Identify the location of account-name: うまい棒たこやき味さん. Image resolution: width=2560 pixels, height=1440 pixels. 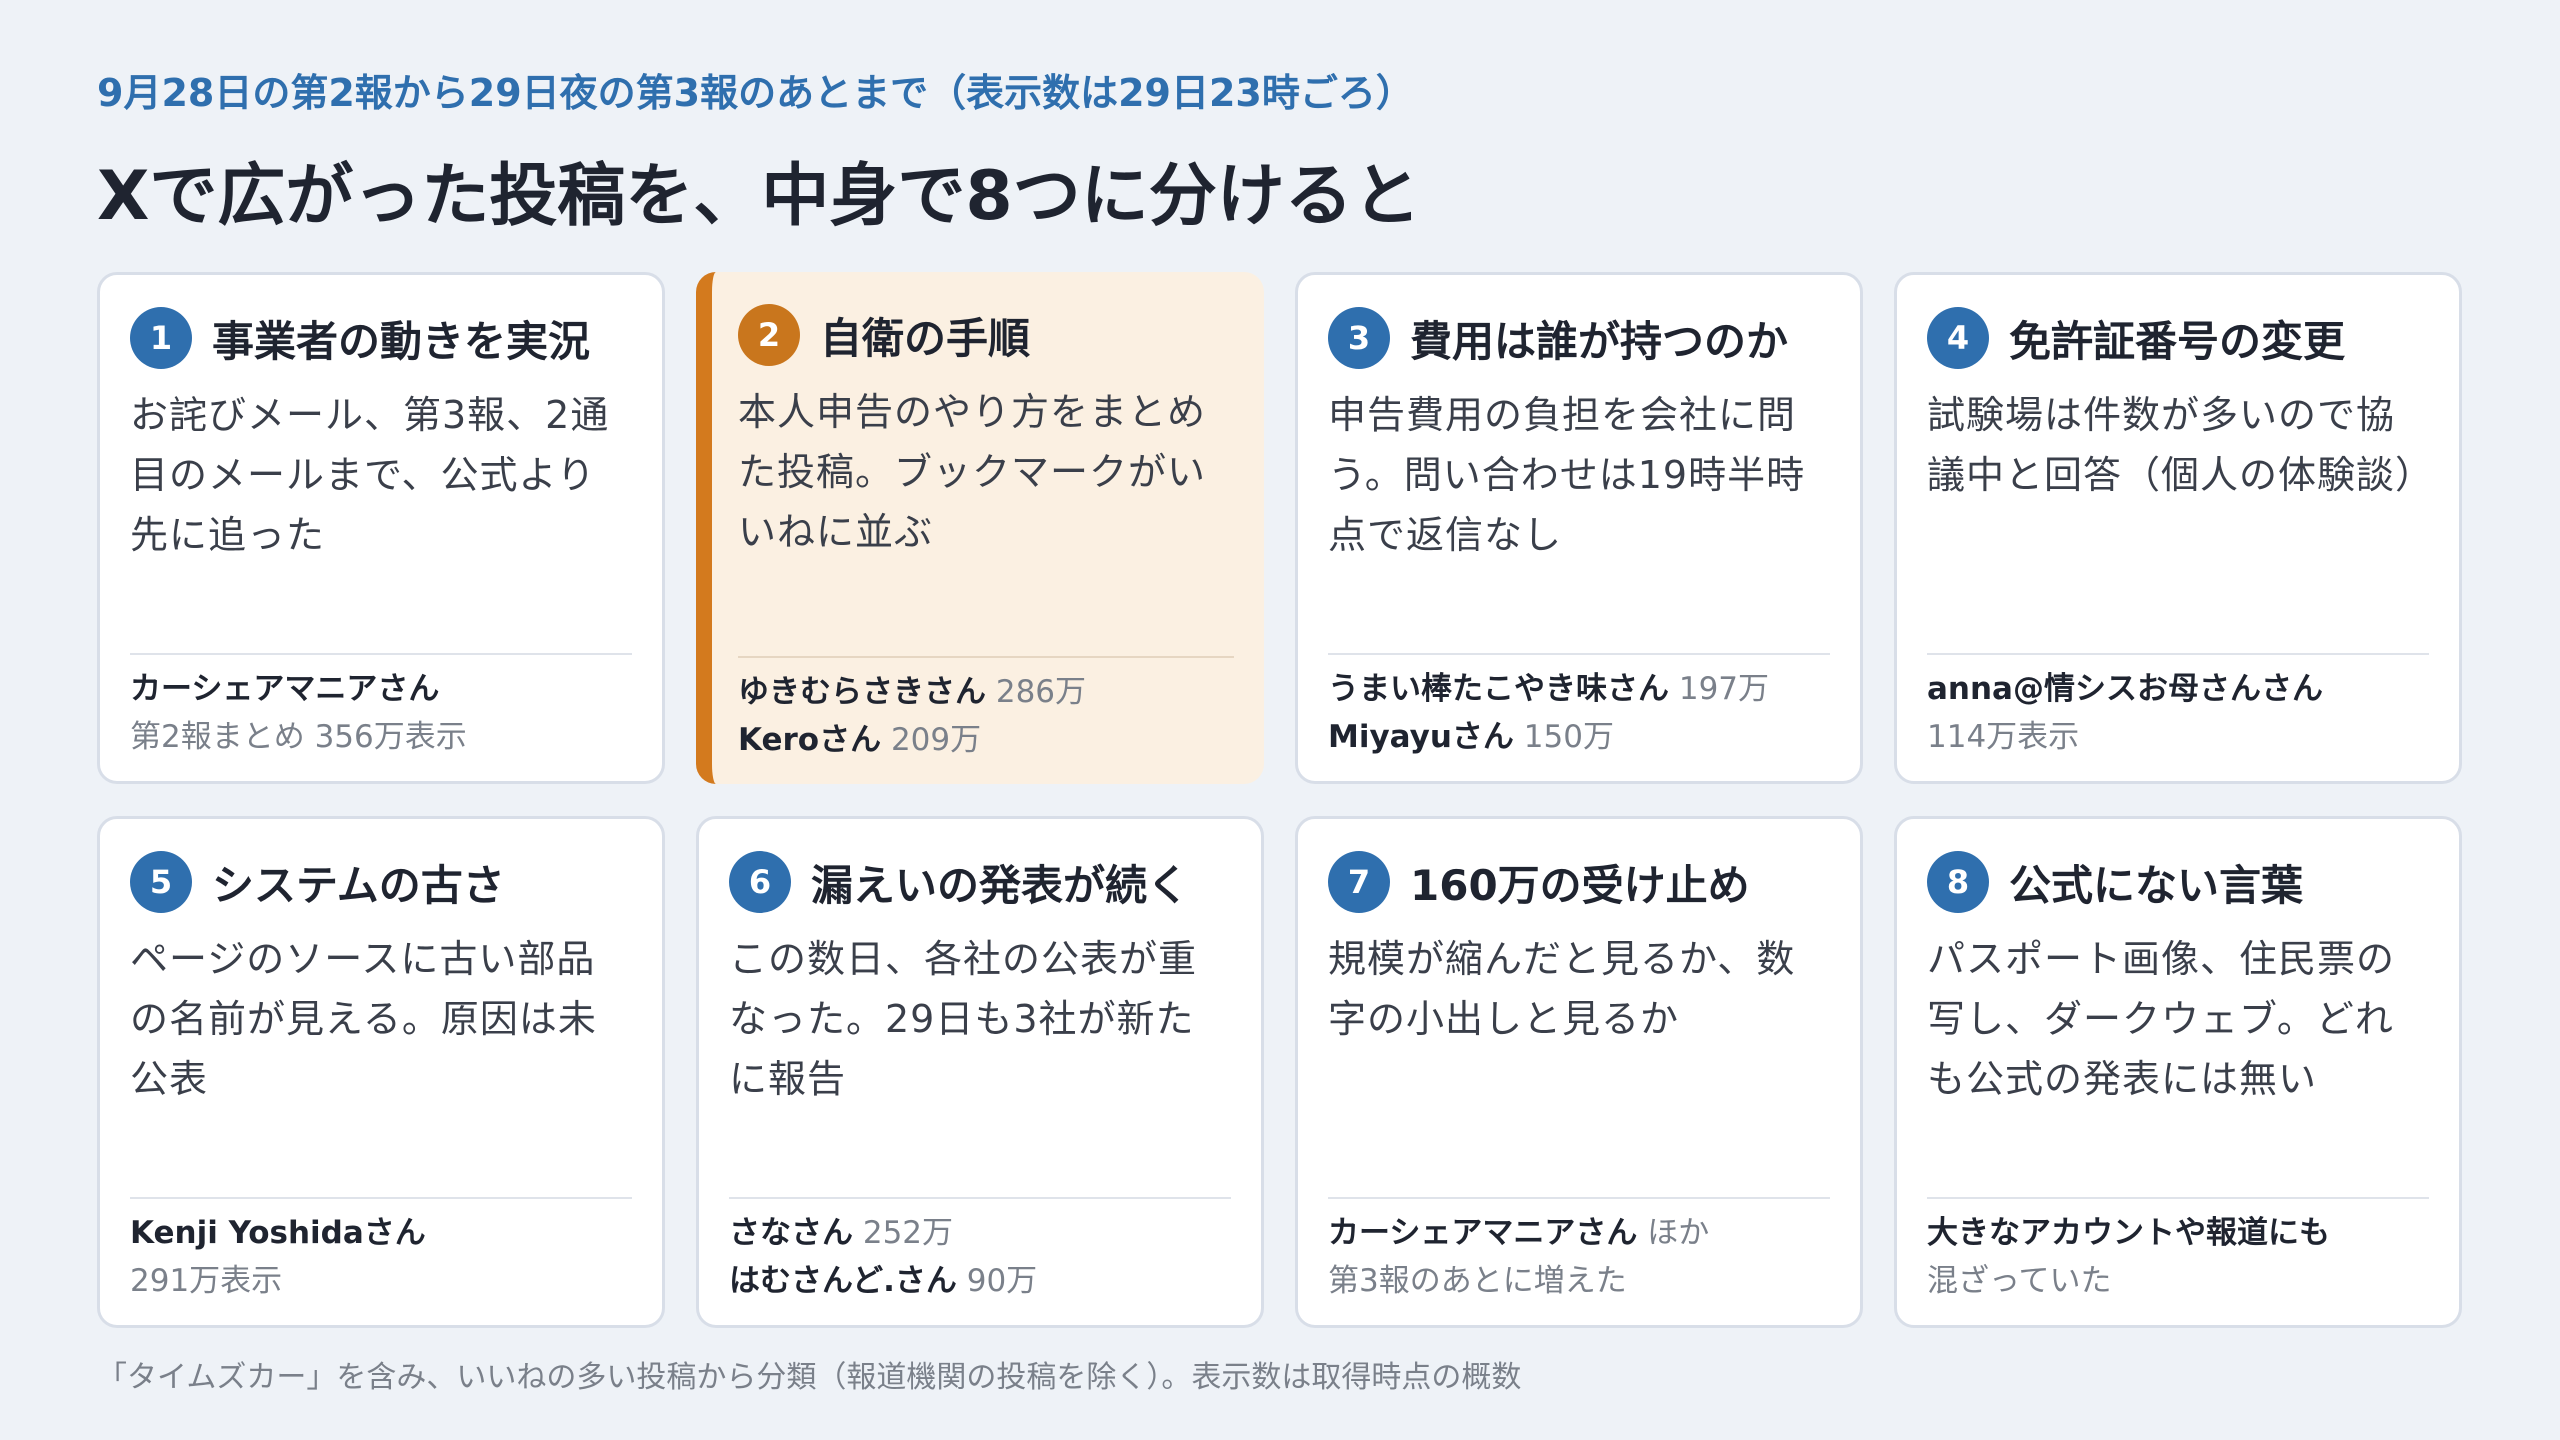
(1498, 689).